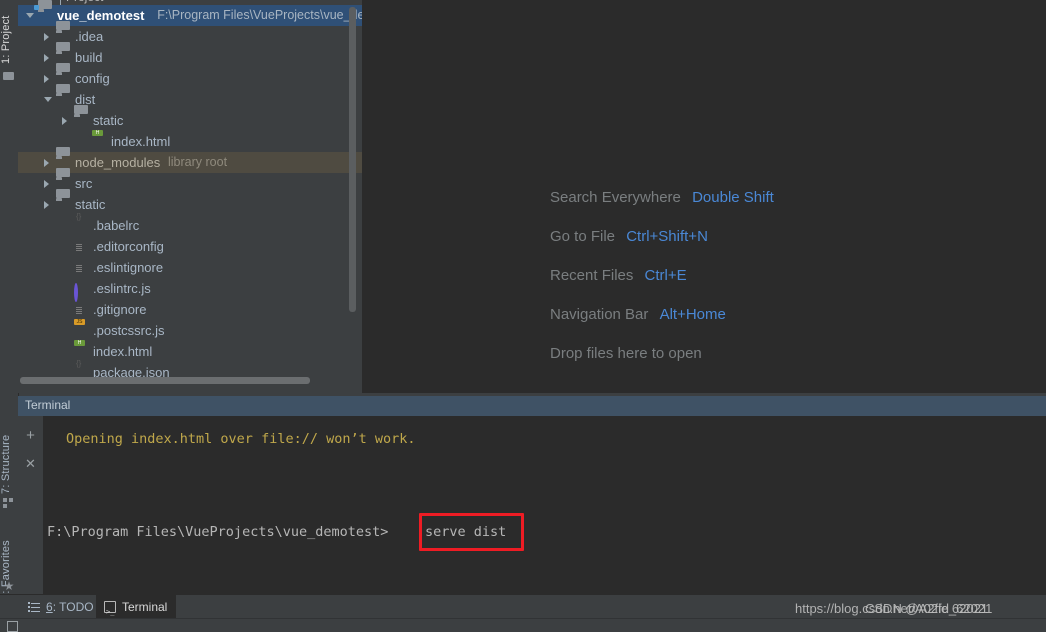  I want to click on close-session-button: ✕, so click(30, 463).